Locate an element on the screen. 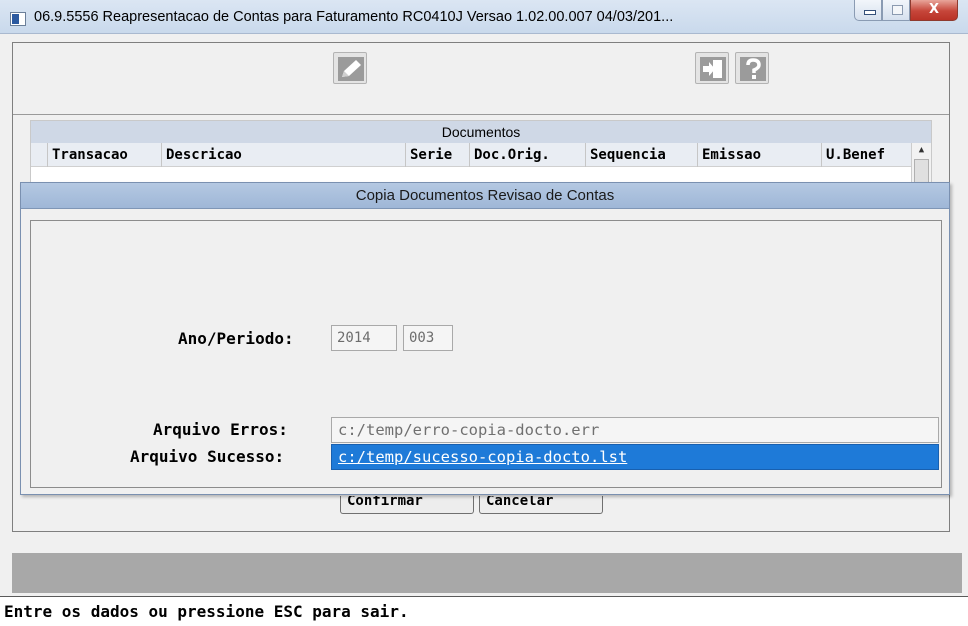 The height and width of the screenshot is (626, 968). window-controls: X is located at coordinates (906, 11).